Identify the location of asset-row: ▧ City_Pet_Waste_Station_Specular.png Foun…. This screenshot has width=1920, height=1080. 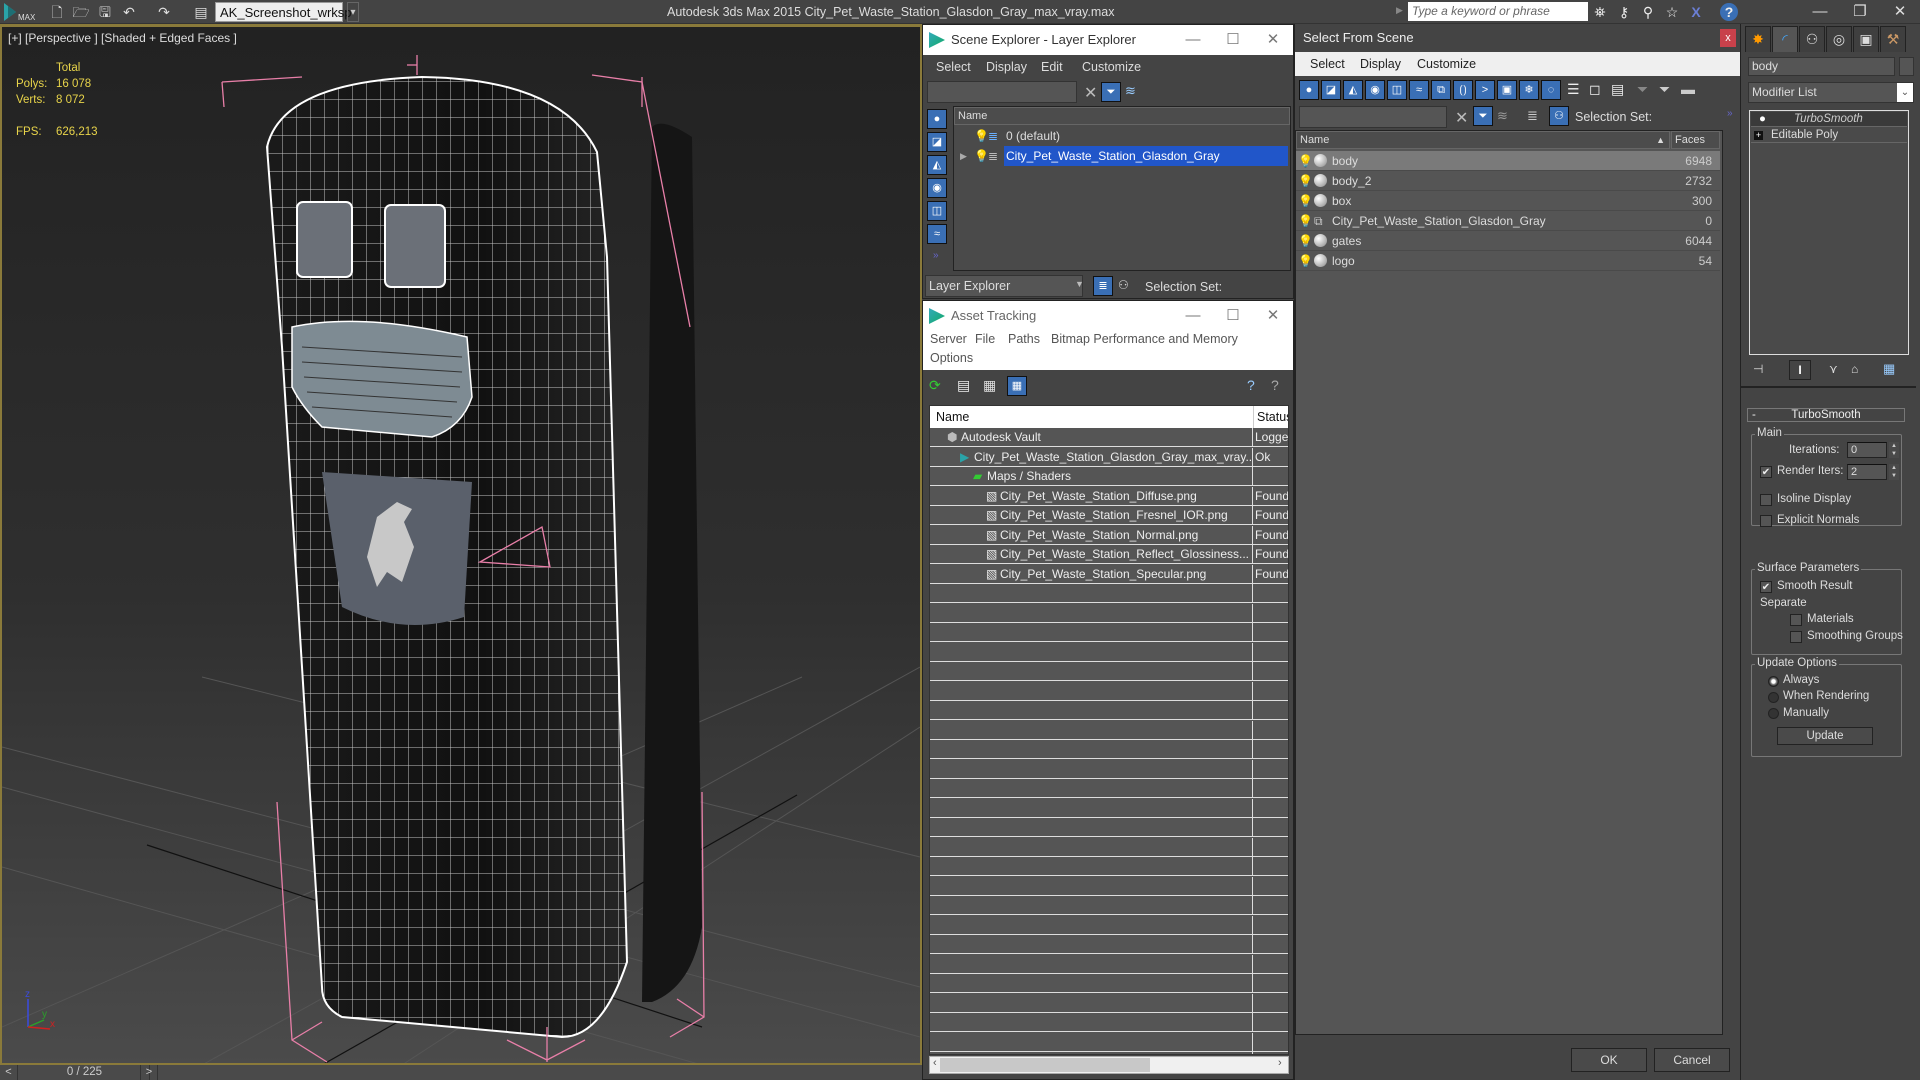
(1109, 574).